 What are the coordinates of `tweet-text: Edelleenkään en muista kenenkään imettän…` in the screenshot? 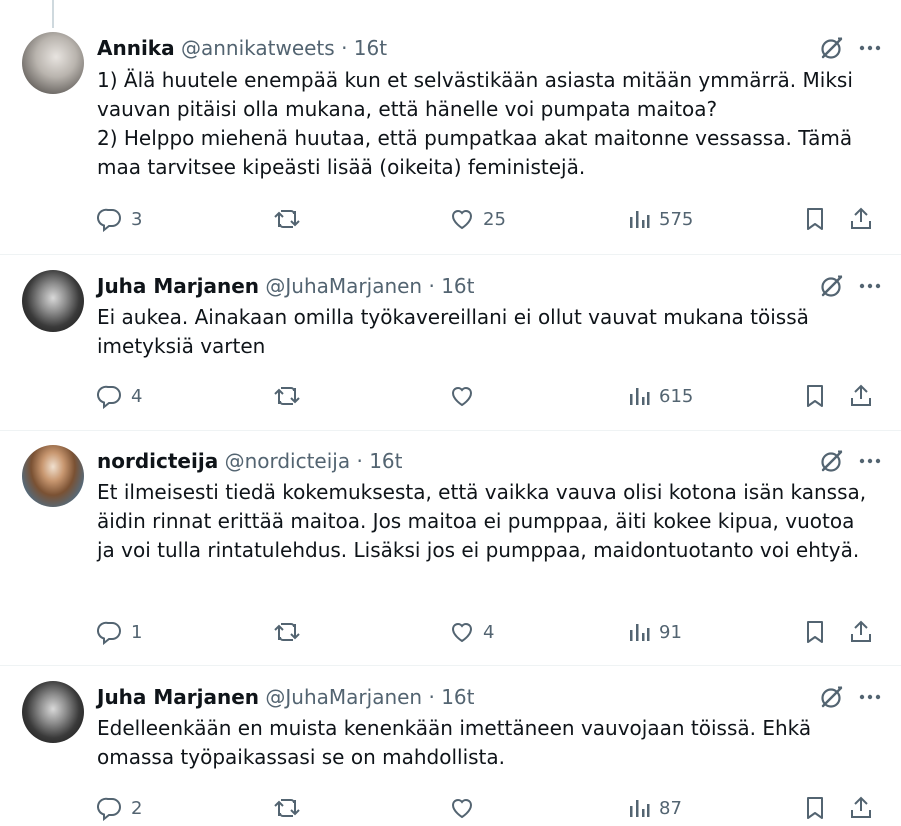 It's located at (484, 743).